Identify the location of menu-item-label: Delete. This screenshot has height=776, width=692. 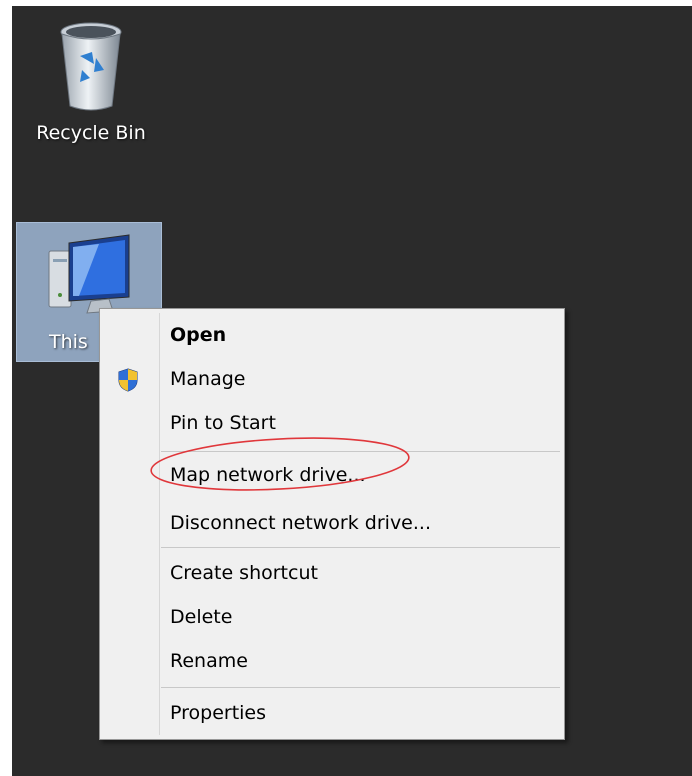
(201, 617).